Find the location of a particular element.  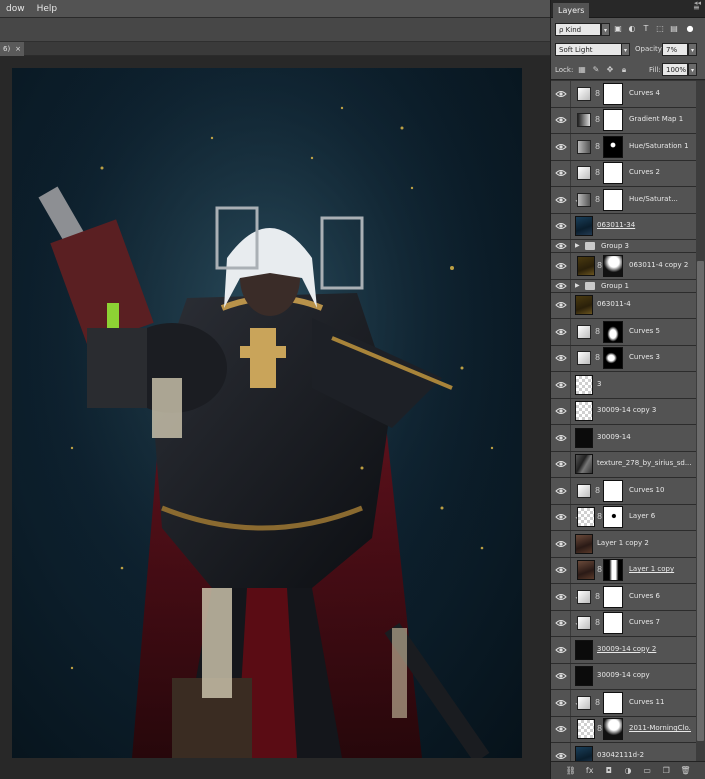

layer-name: 30009-14 copy 3 is located at coordinates (644, 410).